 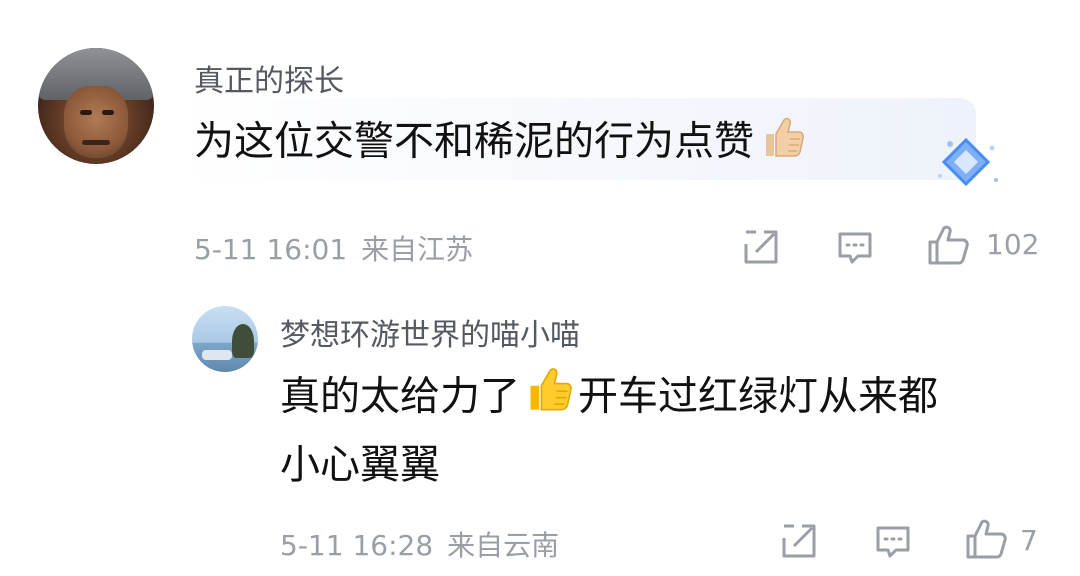 What do you see at coordinates (243, 341) in the screenshot?
I see `avatar-tree` at bounding box center [243, 341].